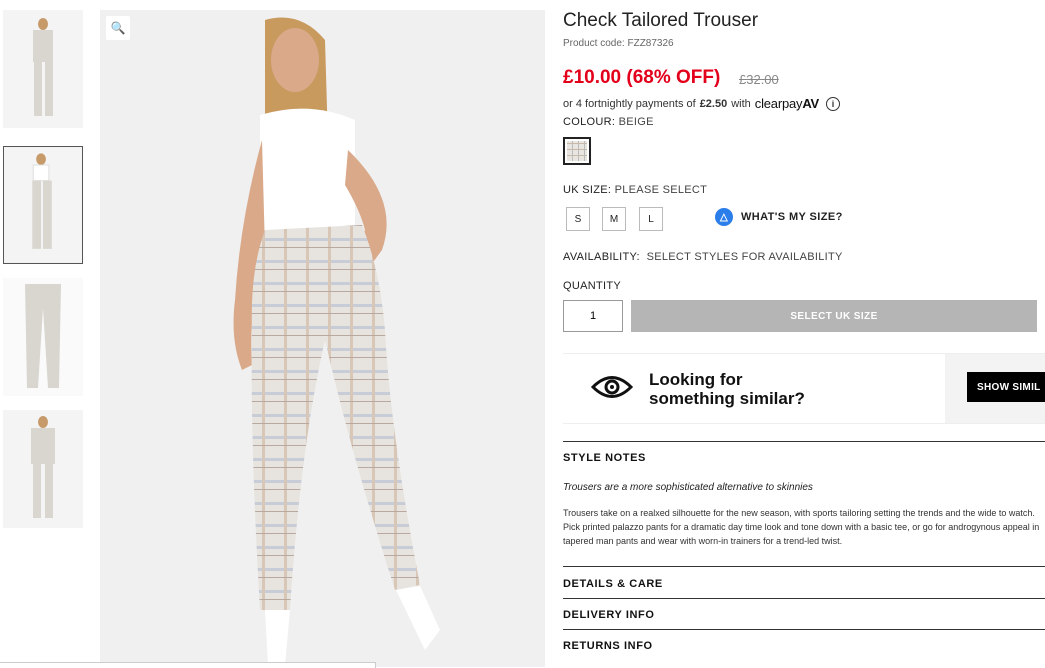  I want to click on model-front-image, so click(43, 69).